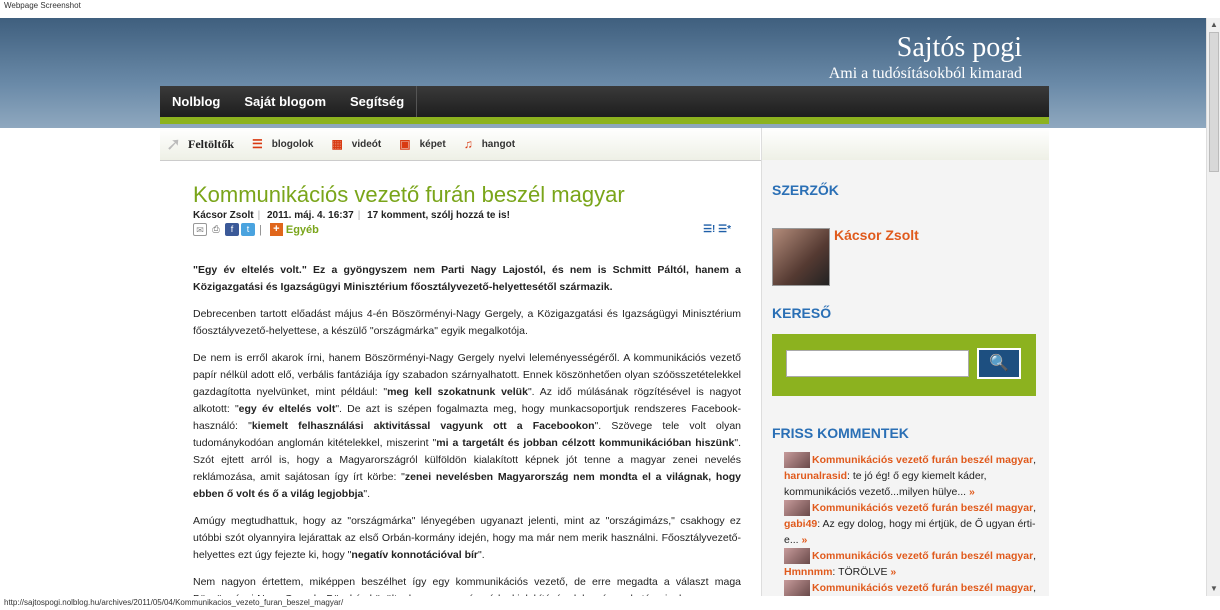  What do you see at coordinates (257, 144) in the screenshot?
I see `list-icon: ☰` at bounding box center [257, 144].